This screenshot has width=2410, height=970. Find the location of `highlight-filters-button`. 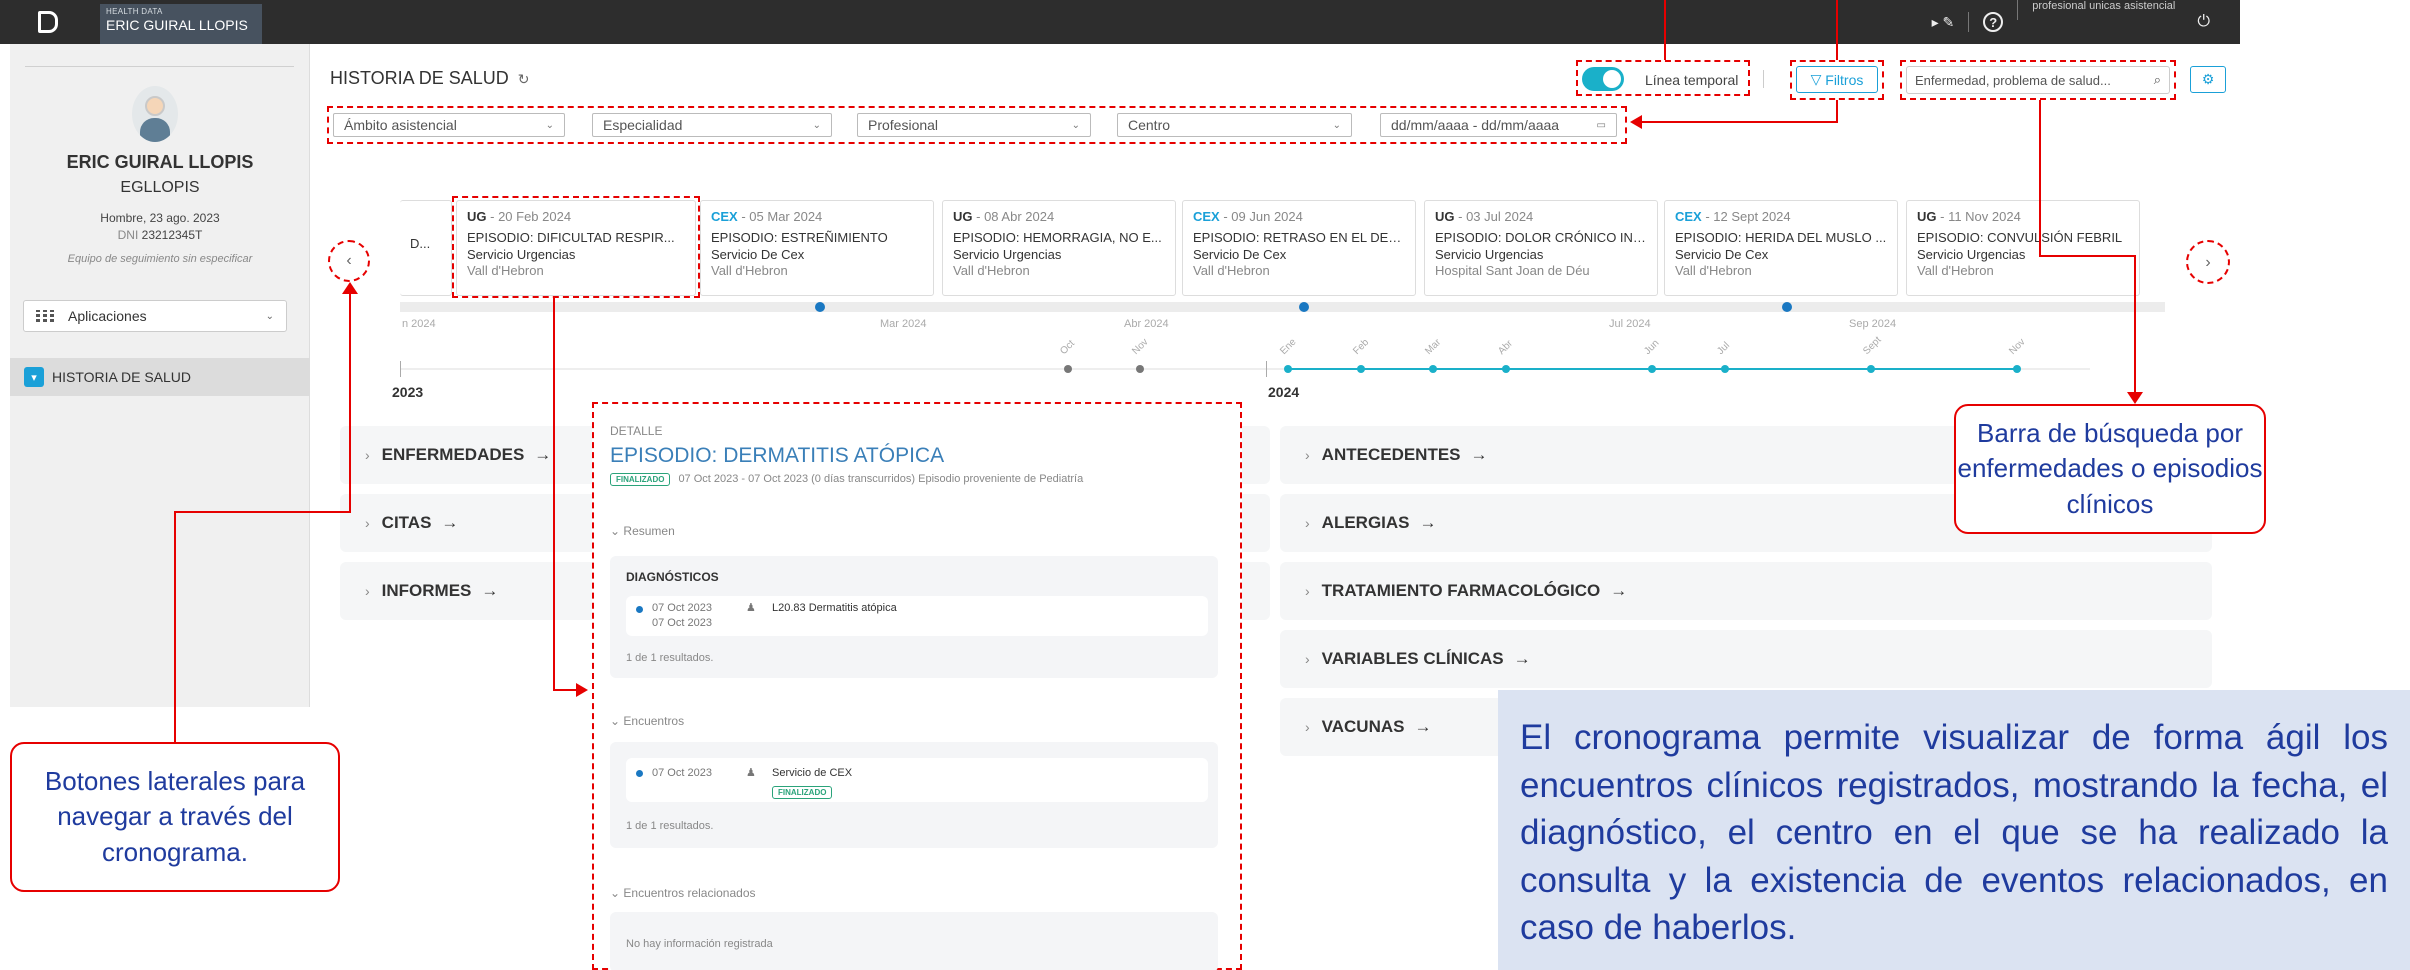

highlight-filters-button is located at coordinates (1837, 80).